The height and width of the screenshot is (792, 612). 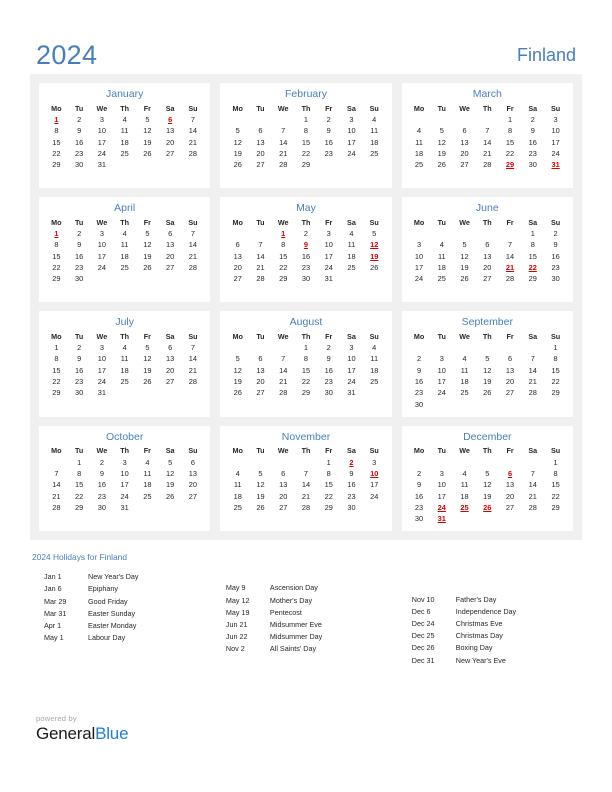 What do you see at coordinates (555, 370) in the screenshot?
I see `day-cell: 15` at bounding box center [555, 370].